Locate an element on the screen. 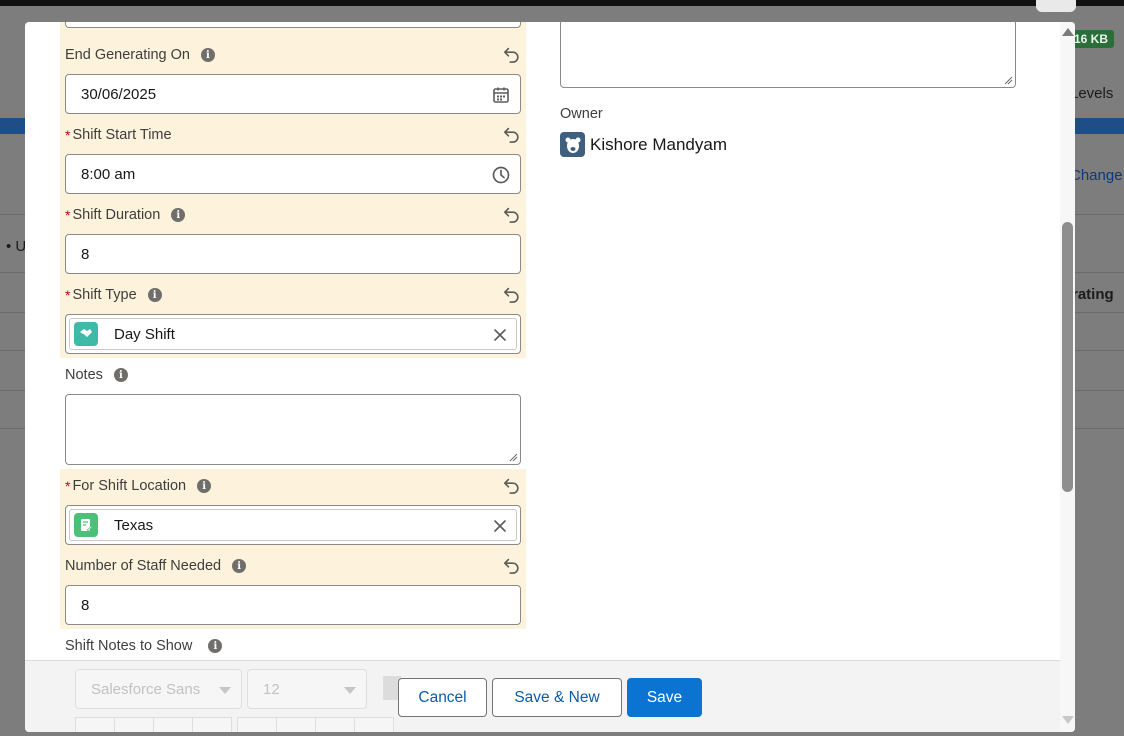 The image size is (1124, 736). shift-start-time-value: 8:00 am is located at coordinates (108, 174).